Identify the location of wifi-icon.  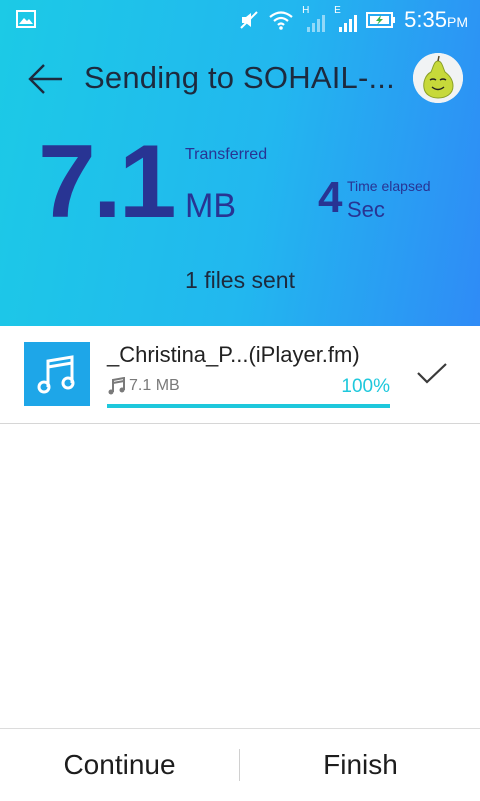
(281, 20).